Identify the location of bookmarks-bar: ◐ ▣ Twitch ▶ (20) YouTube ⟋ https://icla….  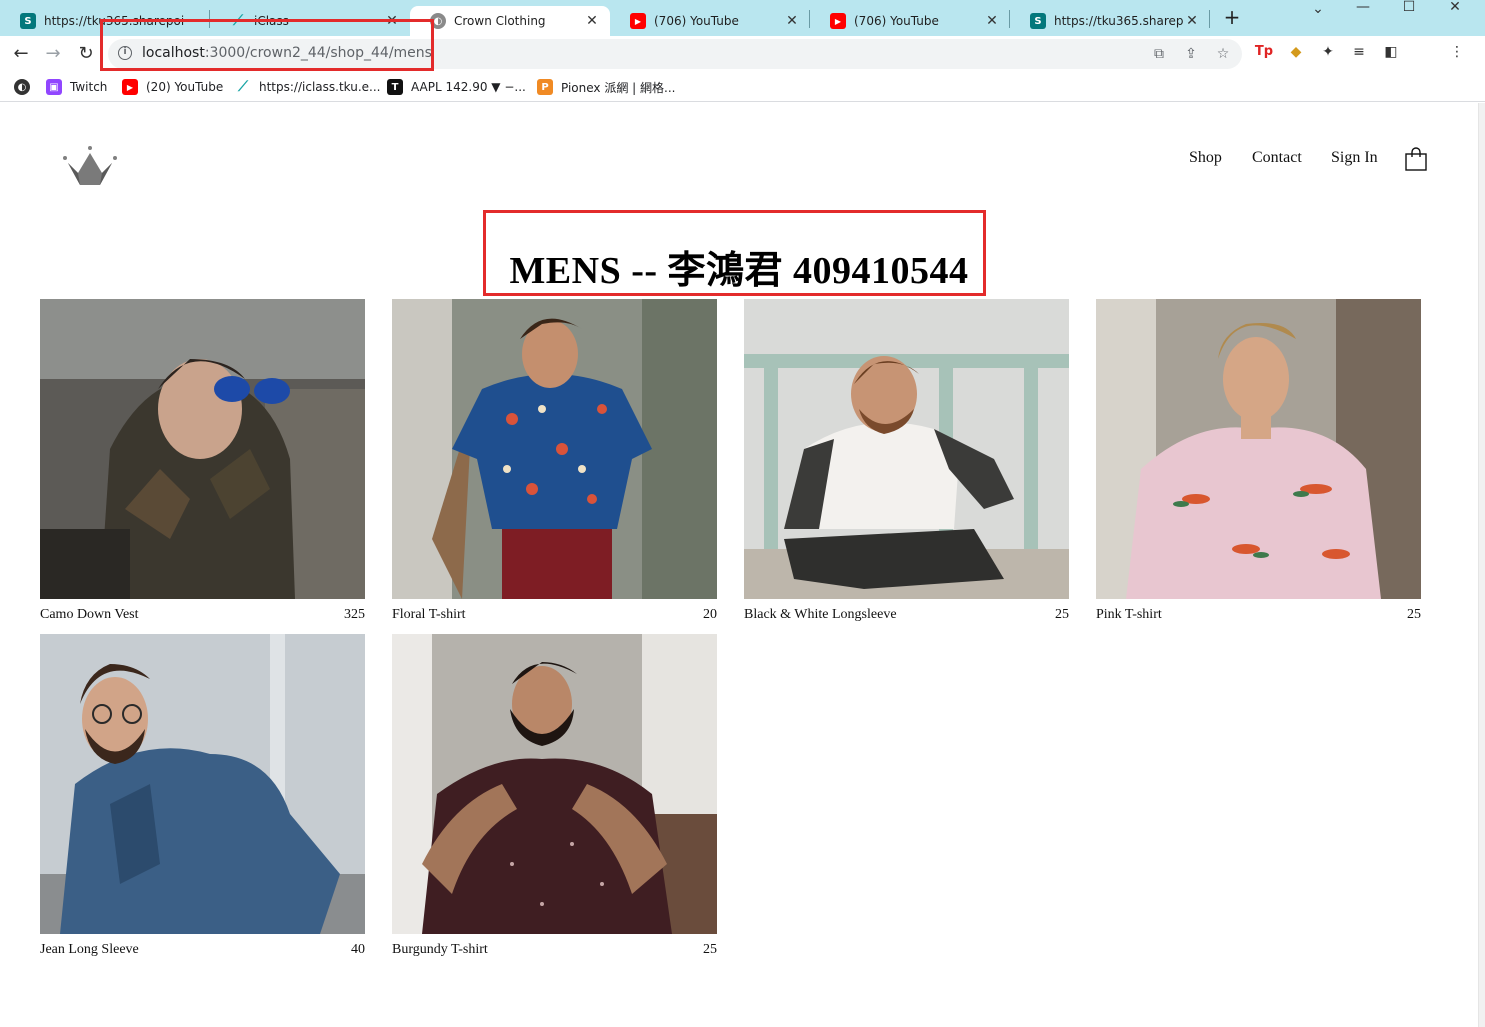
(742, 87).